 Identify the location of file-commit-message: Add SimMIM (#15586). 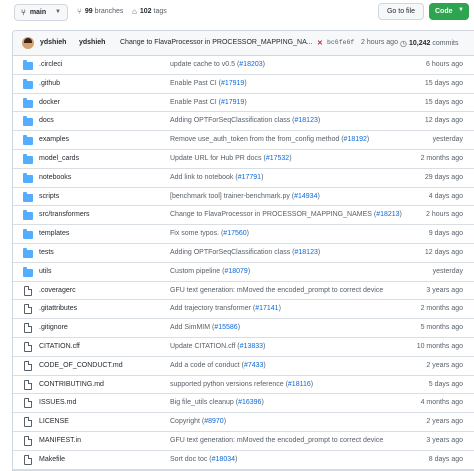
(205, 327).